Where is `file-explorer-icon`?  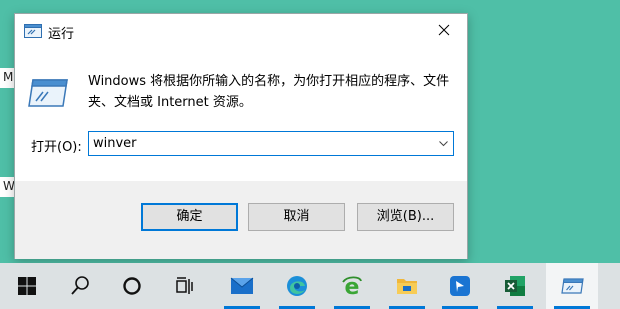
file-explorer-icon is located at coordinates (407, 286).